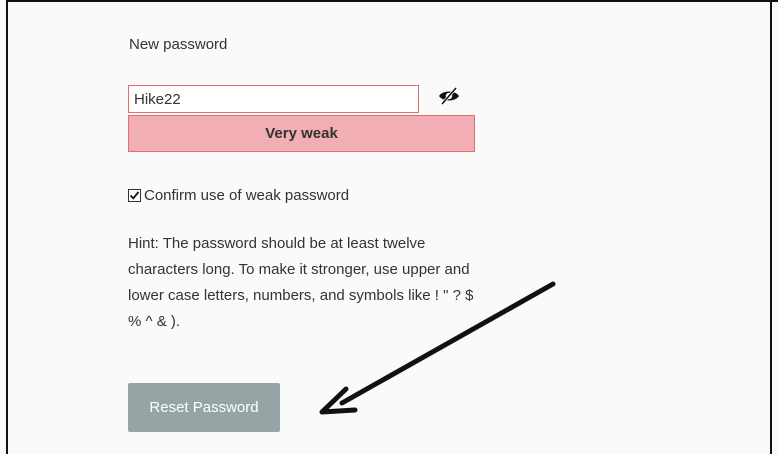  Describe the element at coordinates (178, 44) in the screenshot. I see `new-password-label: New password` at that location.